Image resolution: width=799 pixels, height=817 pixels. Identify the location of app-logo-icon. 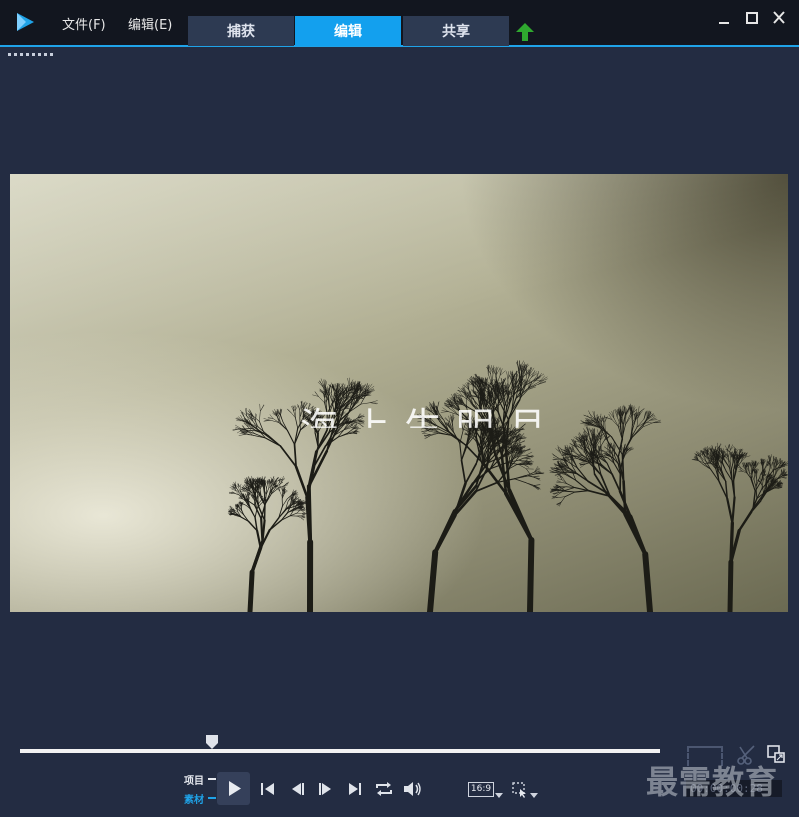
(25, 22).